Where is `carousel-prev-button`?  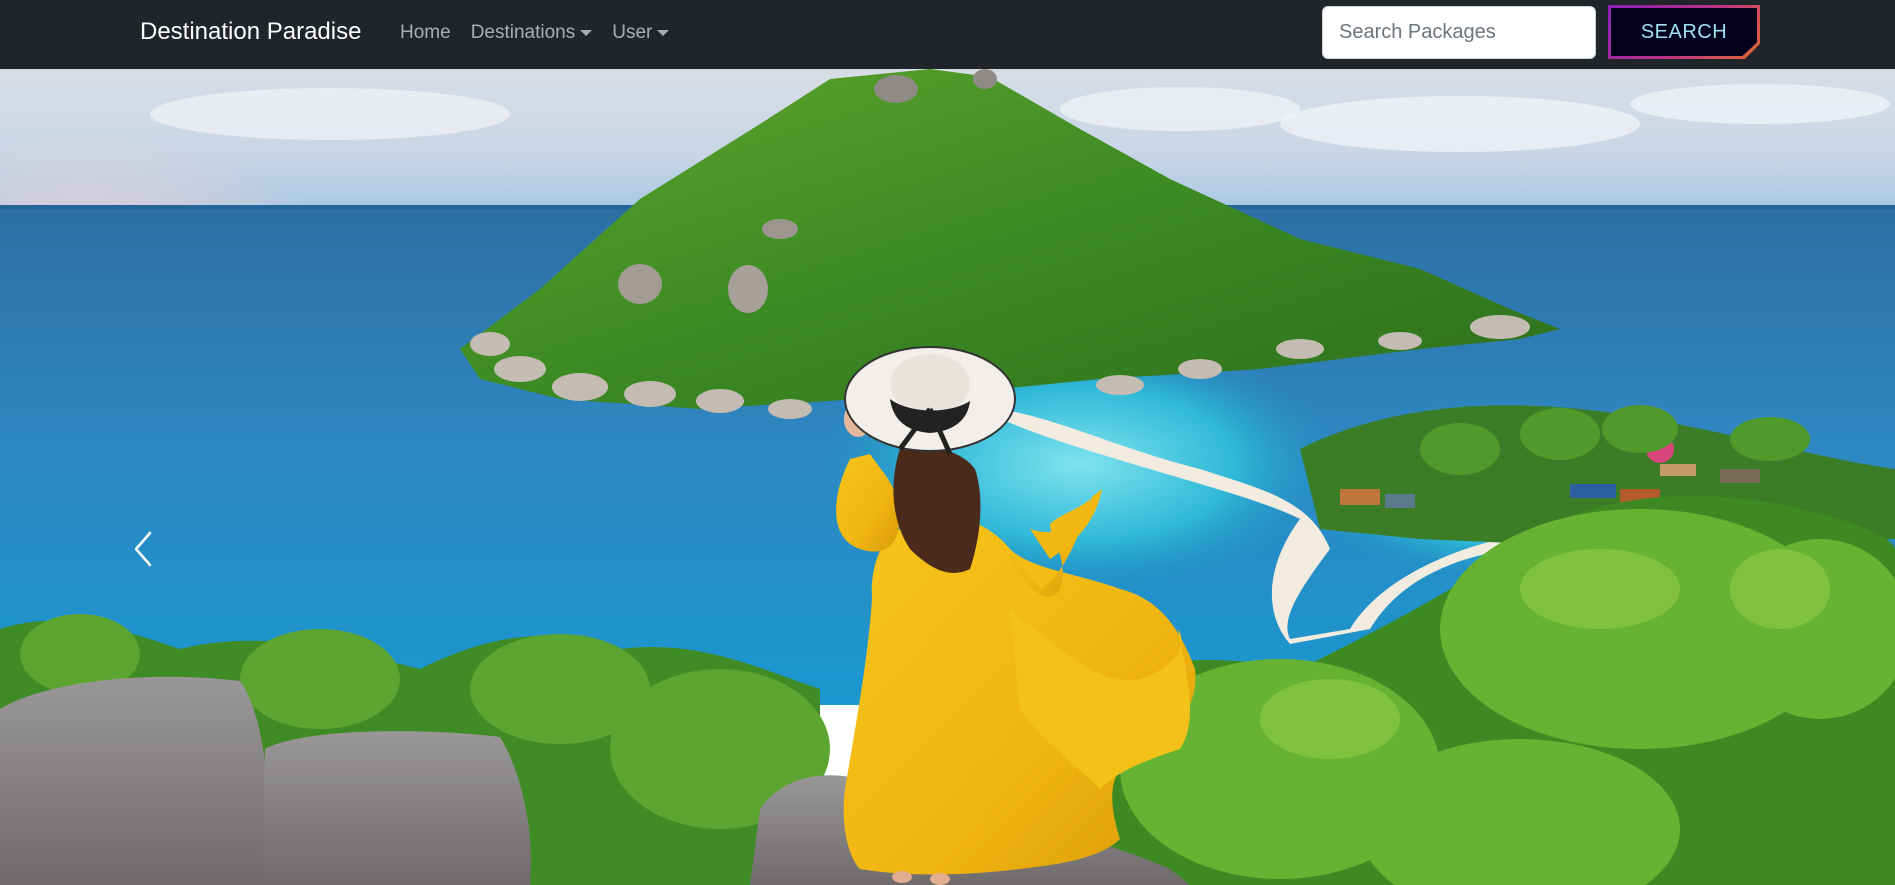
carousel-prev-button is located at coordinates (143, 549).